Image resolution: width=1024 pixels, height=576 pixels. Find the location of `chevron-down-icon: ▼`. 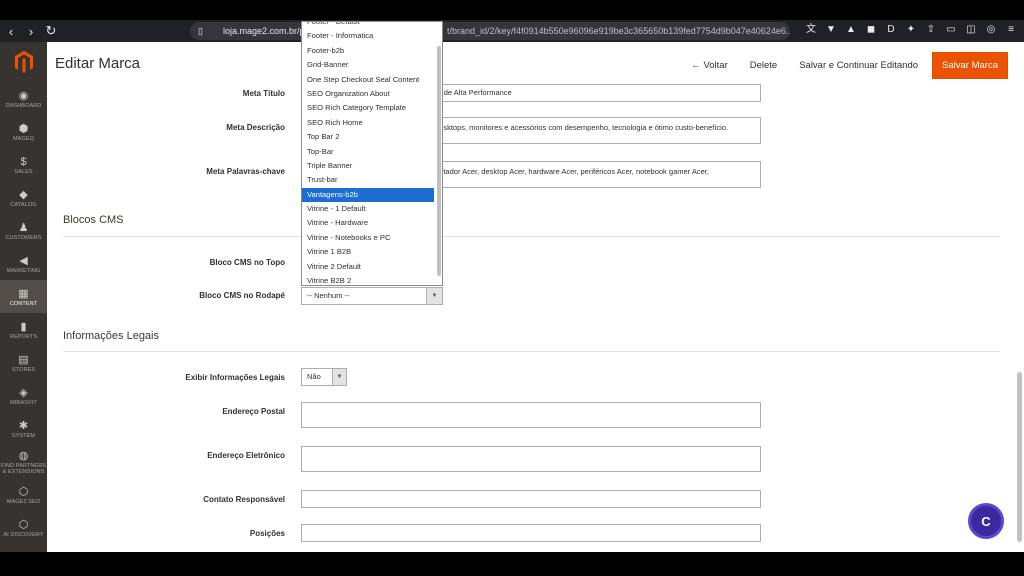

chevron-down-icon: ▼ is located at coordinates (434, 296).